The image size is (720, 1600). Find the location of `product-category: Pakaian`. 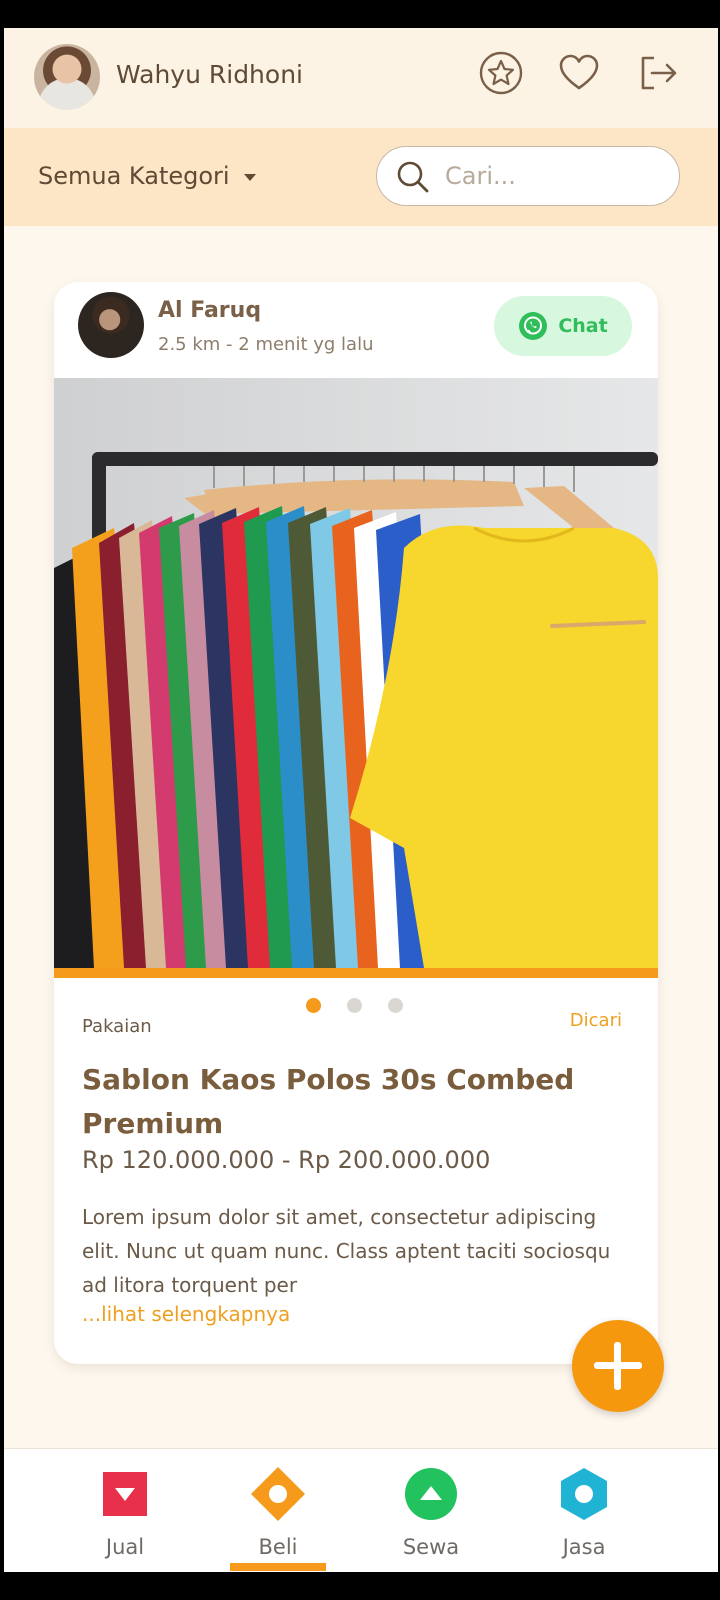

product-category: Pakaian is located at coordinates (117, 1026).